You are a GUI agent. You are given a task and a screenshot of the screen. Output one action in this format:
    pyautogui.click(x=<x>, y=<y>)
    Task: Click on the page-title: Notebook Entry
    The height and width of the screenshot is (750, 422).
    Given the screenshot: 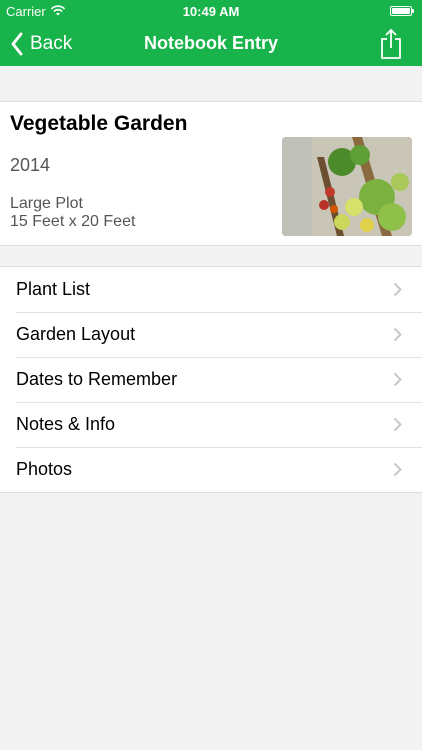 What is the action you would take?
    pyautogui.click(x=210, y=43)
    